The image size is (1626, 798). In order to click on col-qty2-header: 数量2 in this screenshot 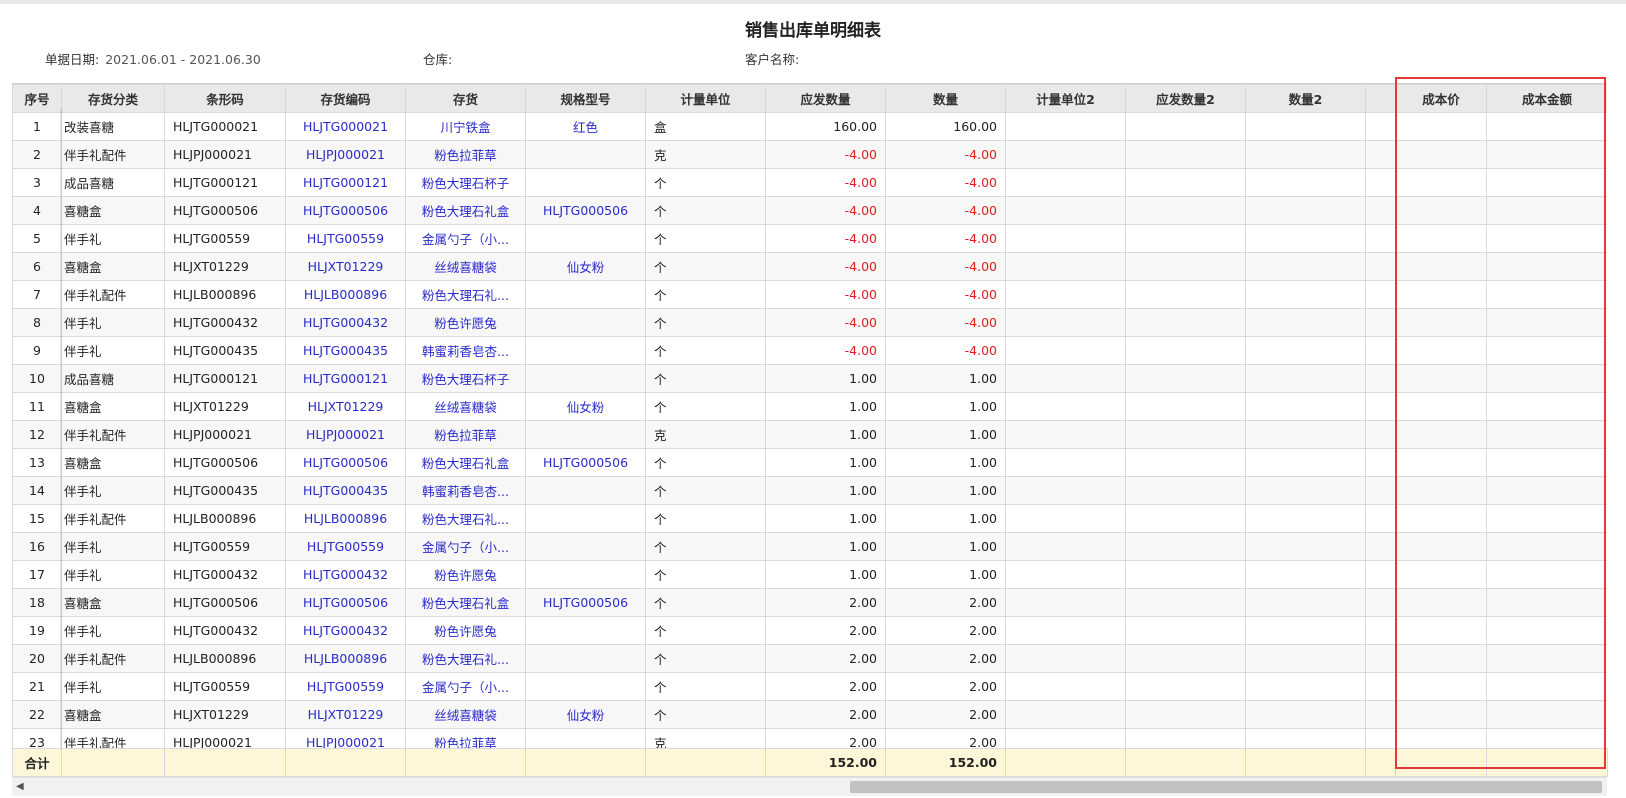, I will do `click(1305, 98)`.